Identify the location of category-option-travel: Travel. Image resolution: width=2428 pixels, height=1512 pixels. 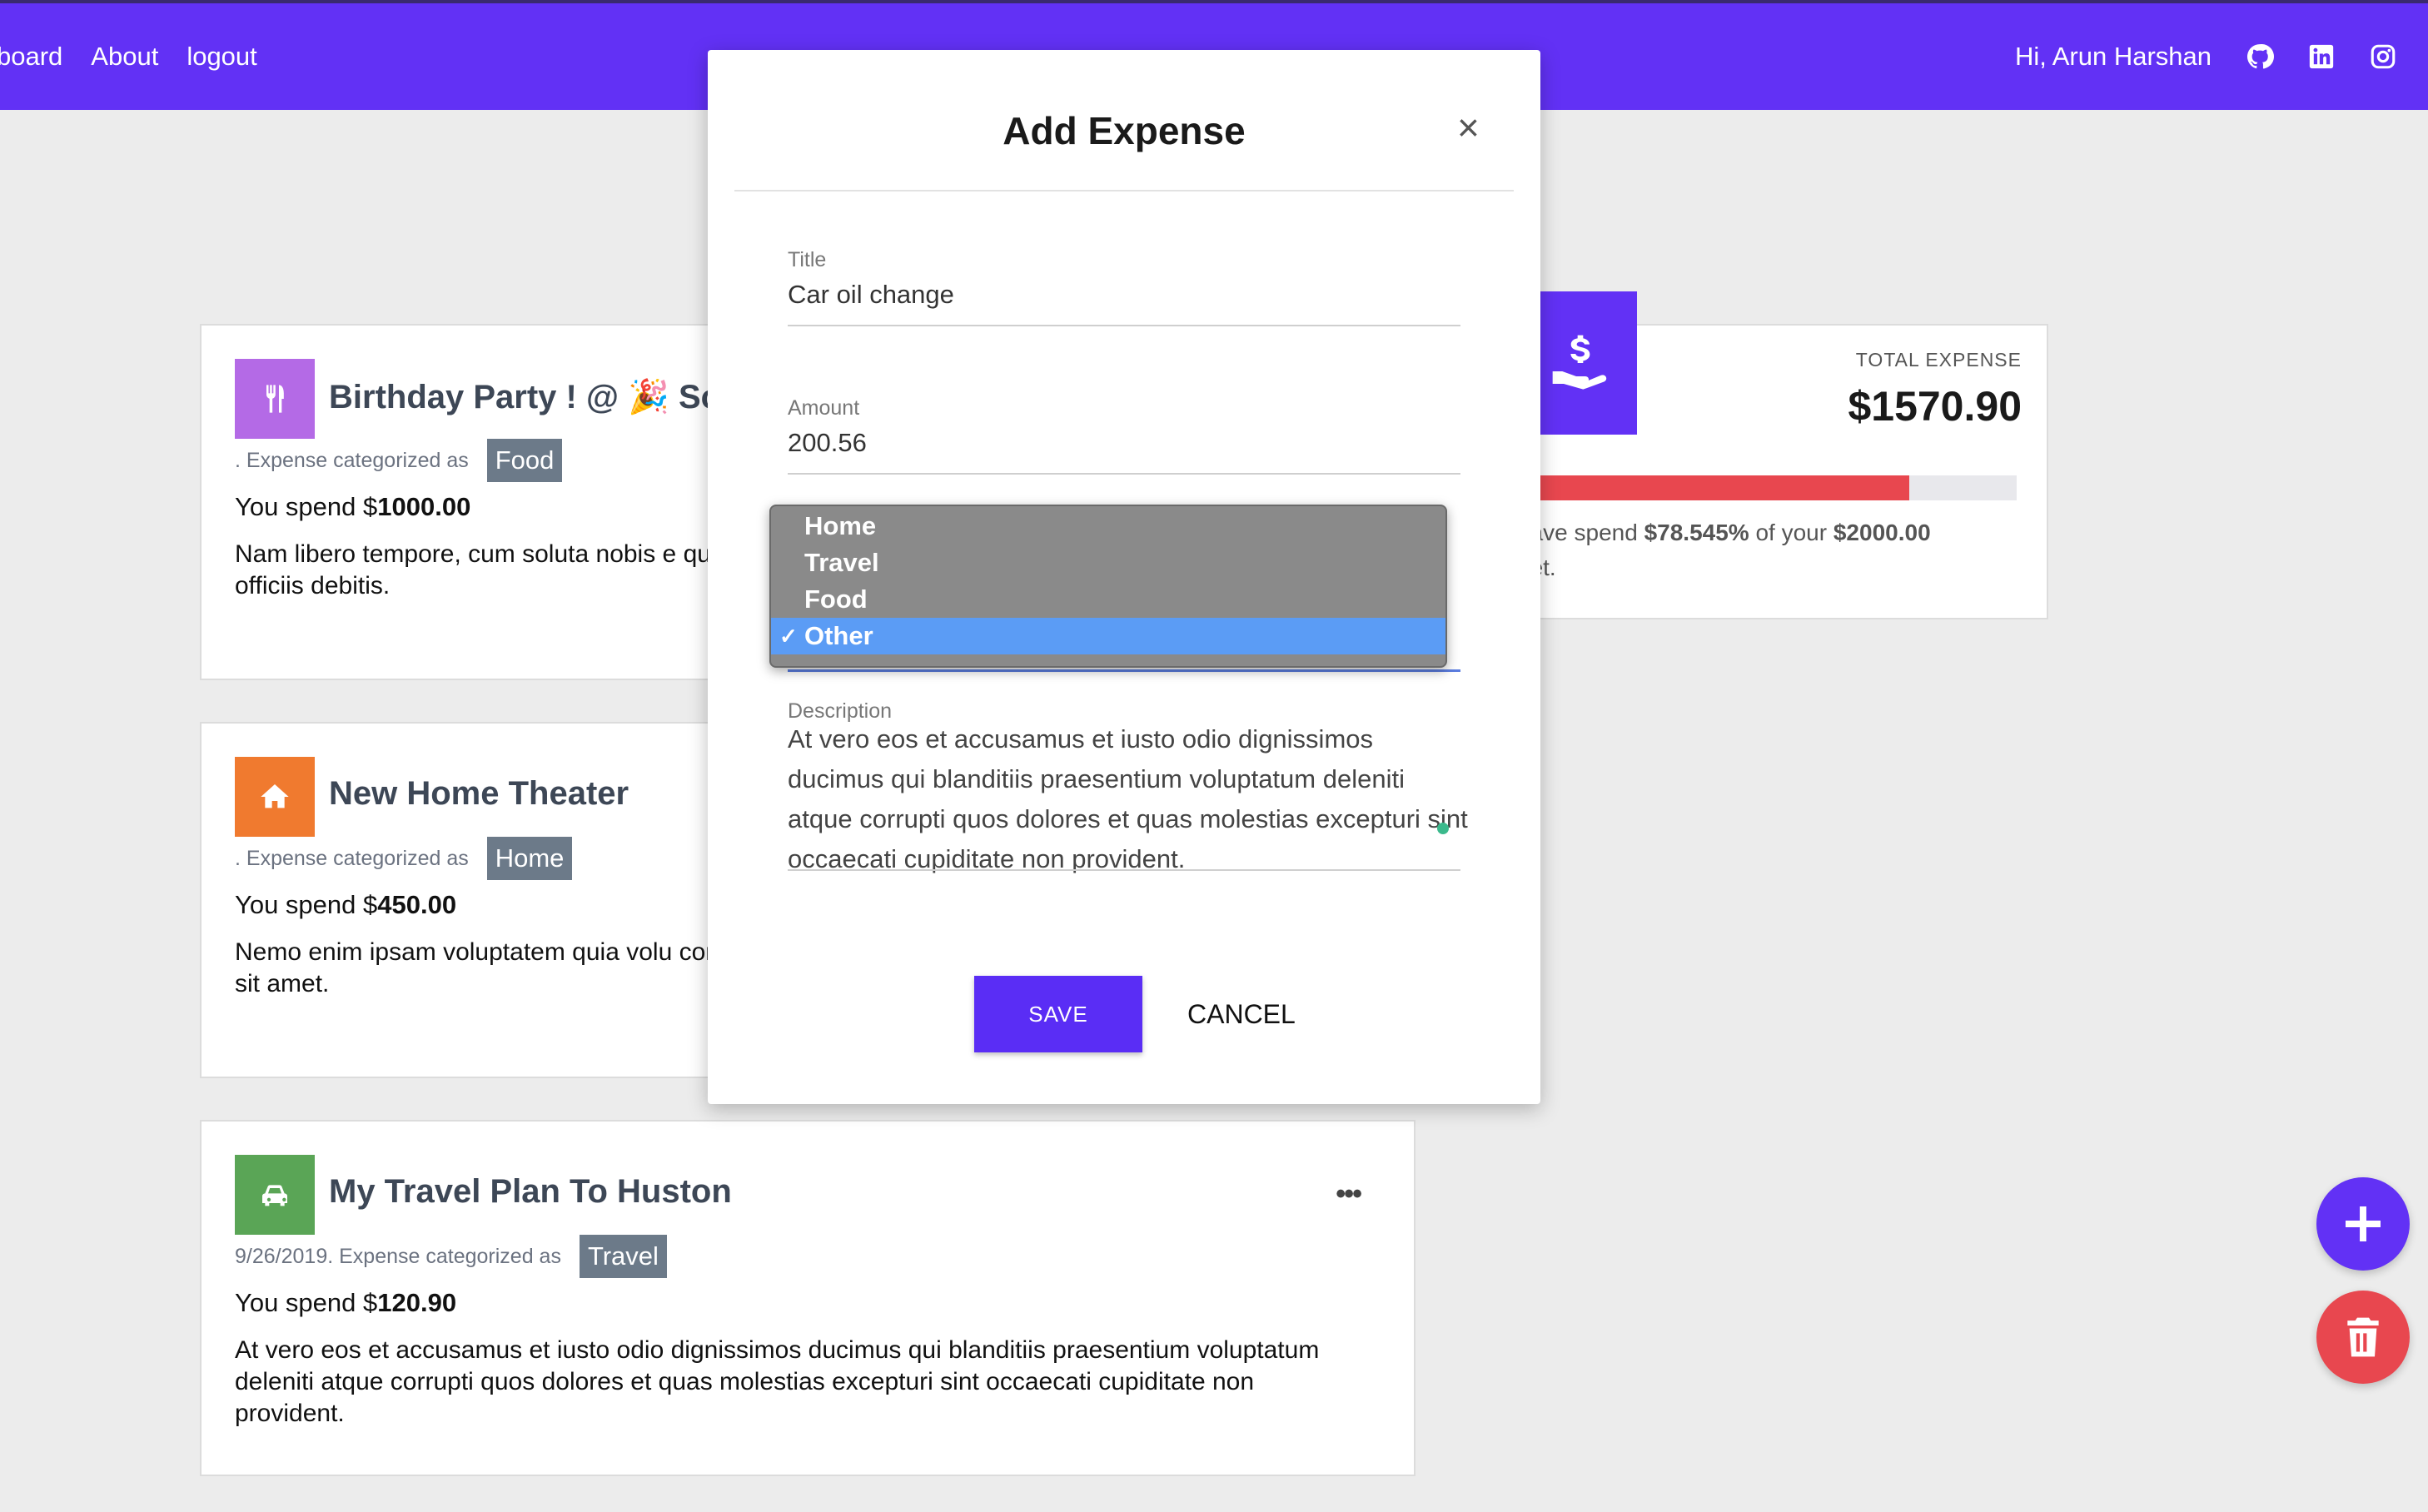
(1108, 563).